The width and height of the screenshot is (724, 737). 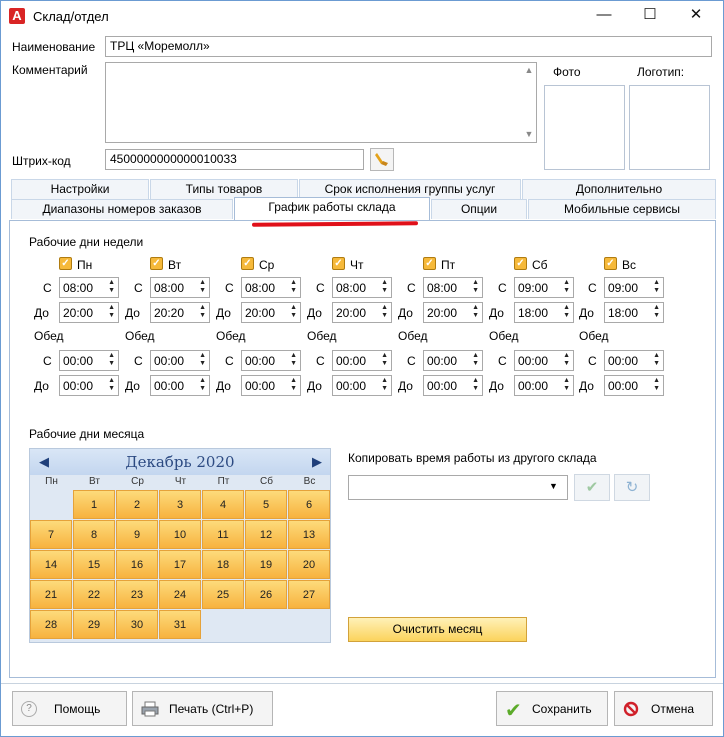 What do you see at coordinates (180, 534) in the screenshot?
I see `calendar-day: 10` at bounding box center [180, 534].